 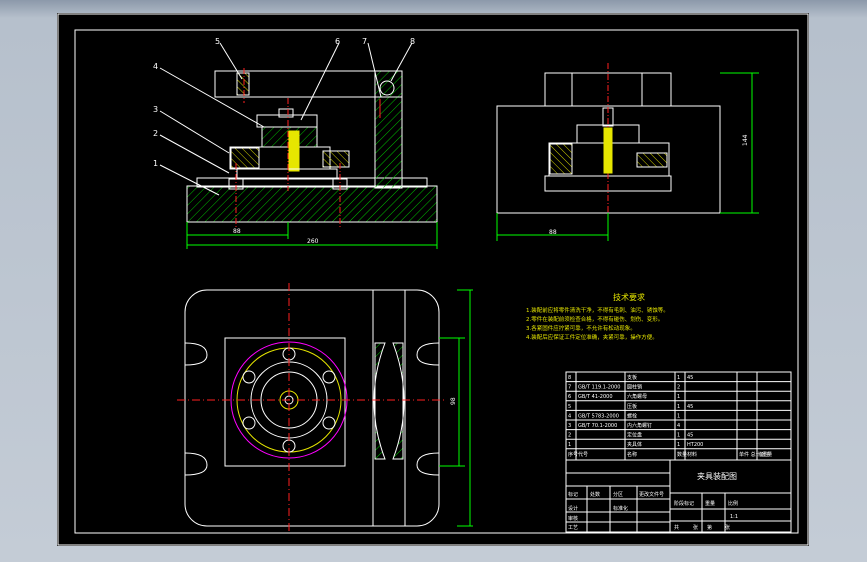 I want to click on bom-cell: 7, so click(x=569, y=388).